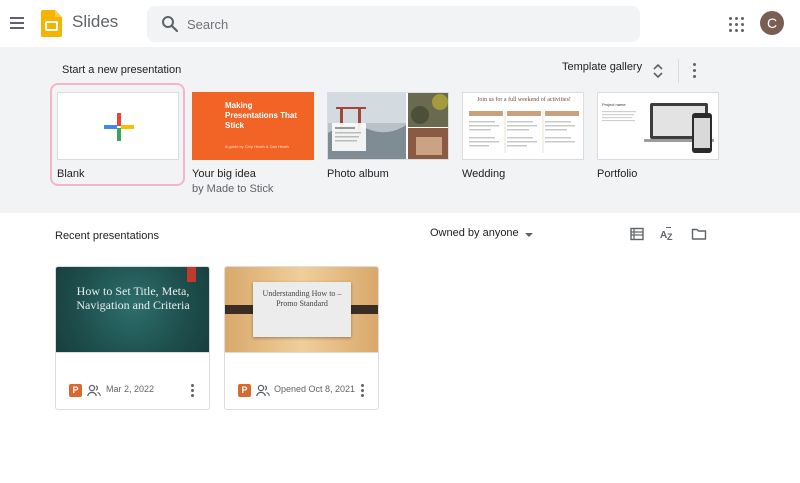 This screenshot has width=800, height=483. I want to click on thumbnail-title: Making Presentations That Stick, so click(261, 115).